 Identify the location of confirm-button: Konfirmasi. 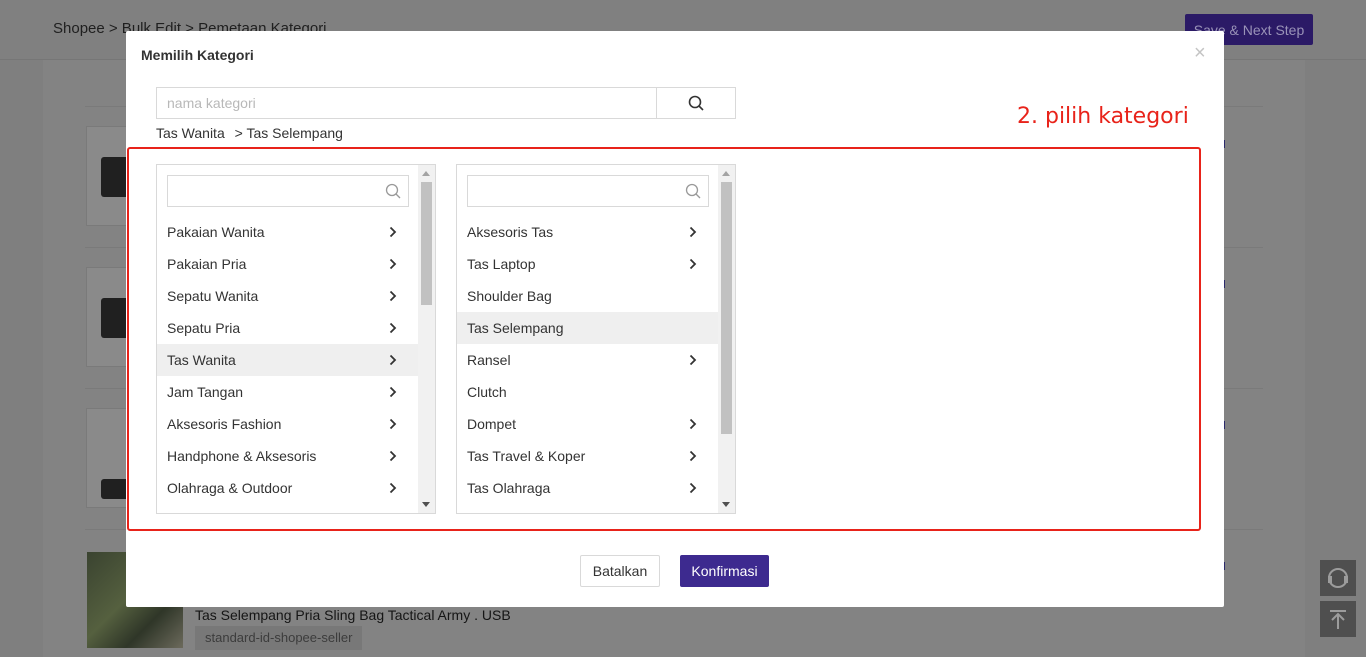
(724, 571).